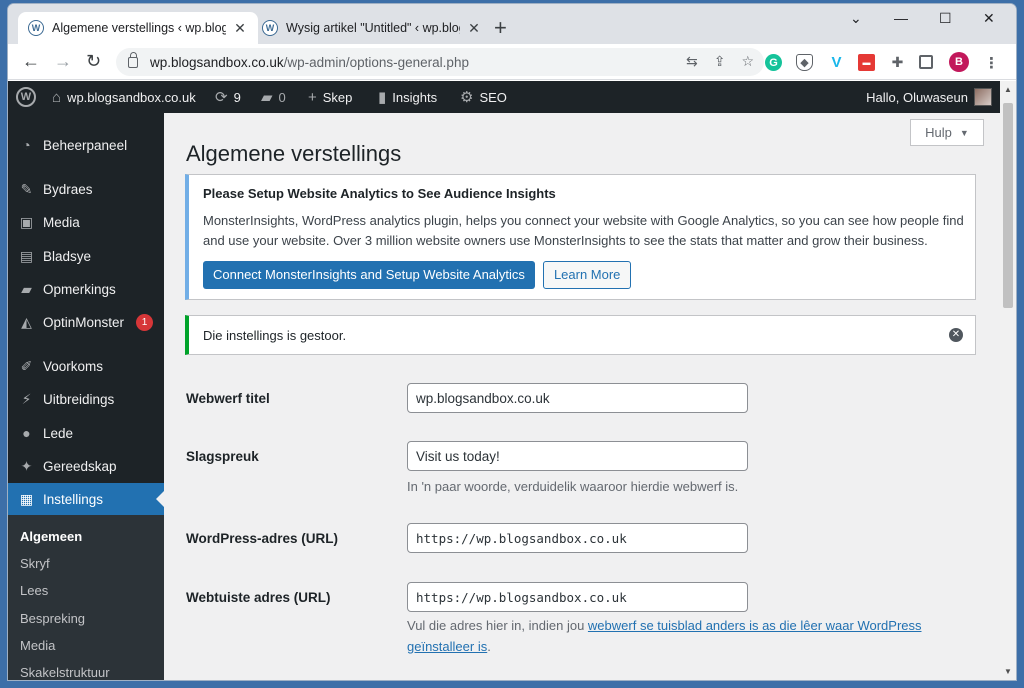 This screenshot has width=1024, height=688. Describe the element at coordinates (51, 536) in the screenshot. I see `submenu-item-general: Algemeen` at that location.